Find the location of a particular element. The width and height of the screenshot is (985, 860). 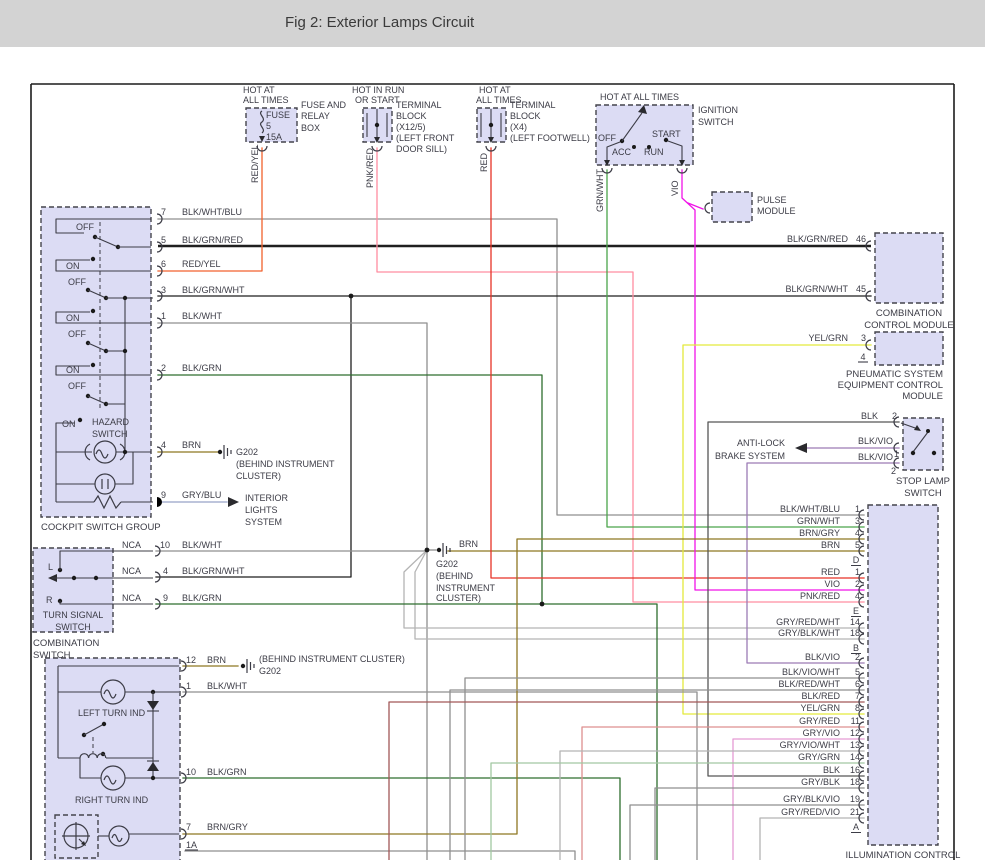

wire-label-red: RED is located at coordinates (484, 162).